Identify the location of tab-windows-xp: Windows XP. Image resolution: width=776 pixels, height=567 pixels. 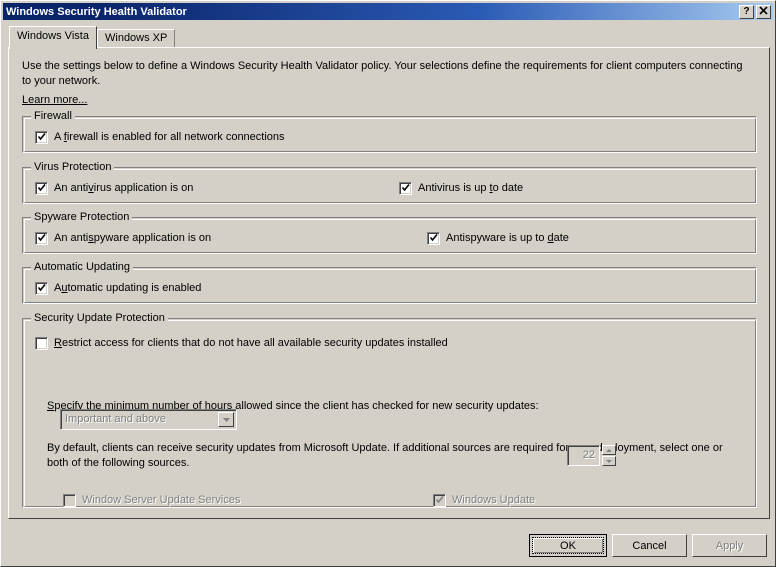
(136, 38).